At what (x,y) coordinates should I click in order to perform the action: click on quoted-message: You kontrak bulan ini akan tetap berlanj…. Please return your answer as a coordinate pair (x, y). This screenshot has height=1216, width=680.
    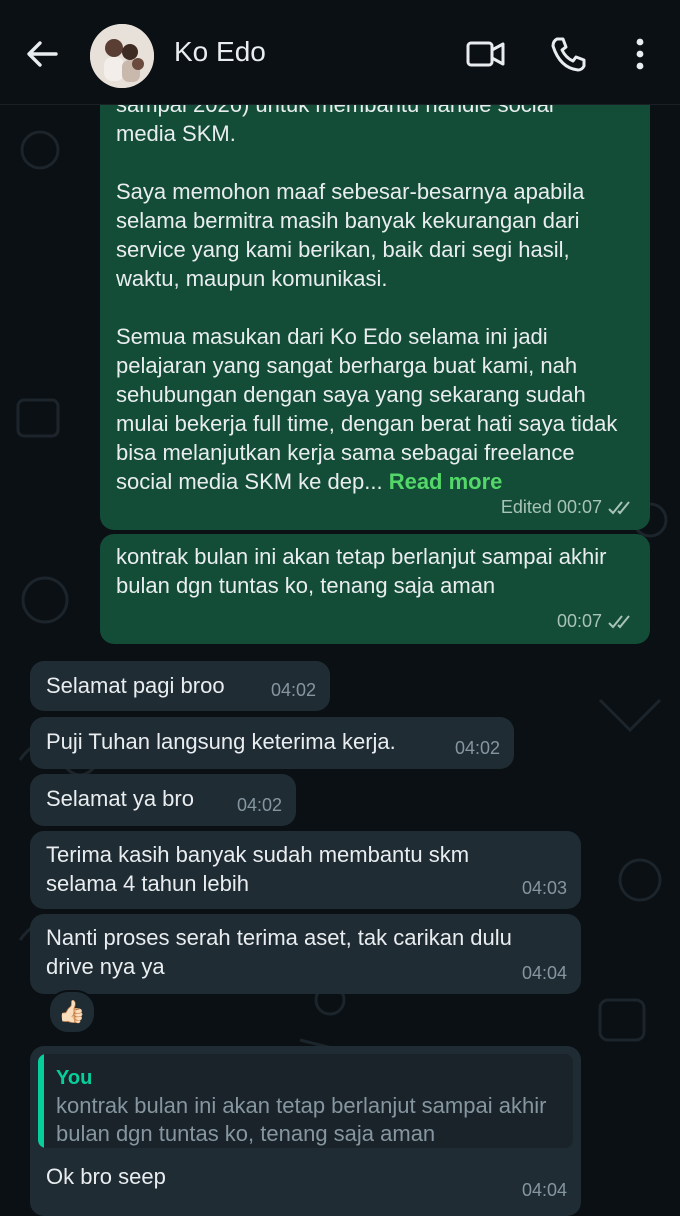
    Looking at the image, I should click on (305, 1101).